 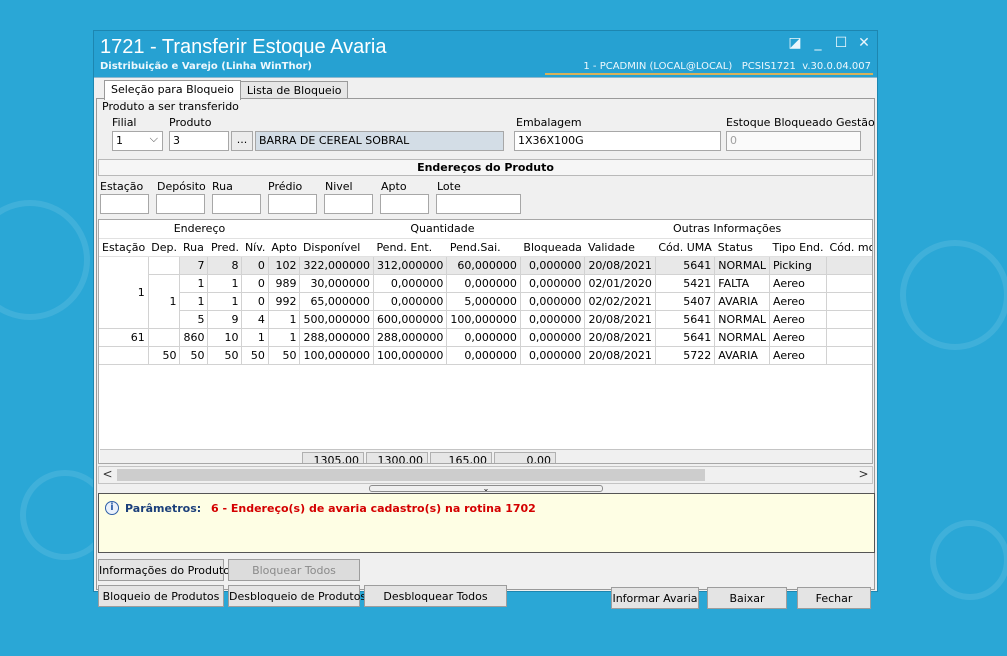 What do you see at coordinates (486, 456) in the screenshot?
I see `grid-totals-row: 1305,00 1300,00 165,00 0,00` at bounding box center [486, 456].